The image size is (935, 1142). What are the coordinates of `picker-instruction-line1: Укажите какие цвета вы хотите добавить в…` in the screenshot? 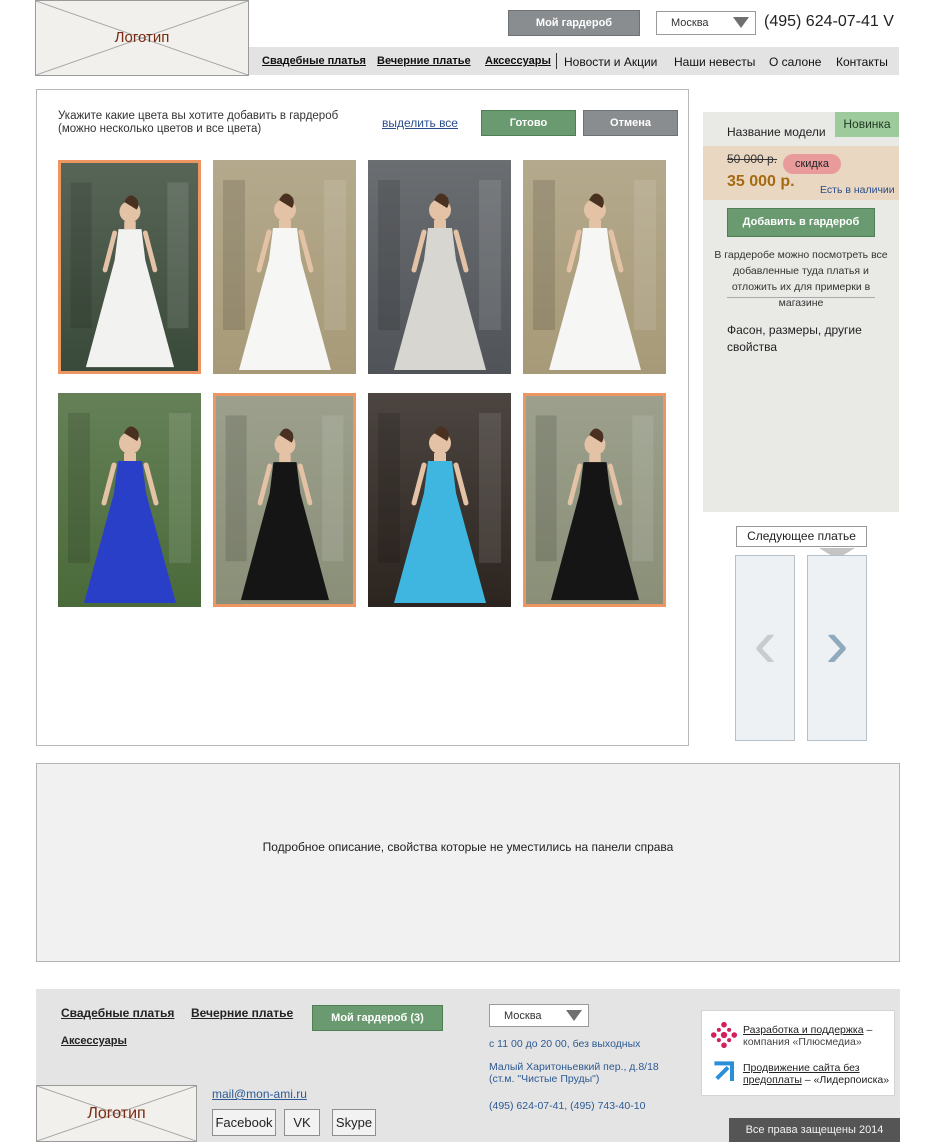 It's located at (198, 116).